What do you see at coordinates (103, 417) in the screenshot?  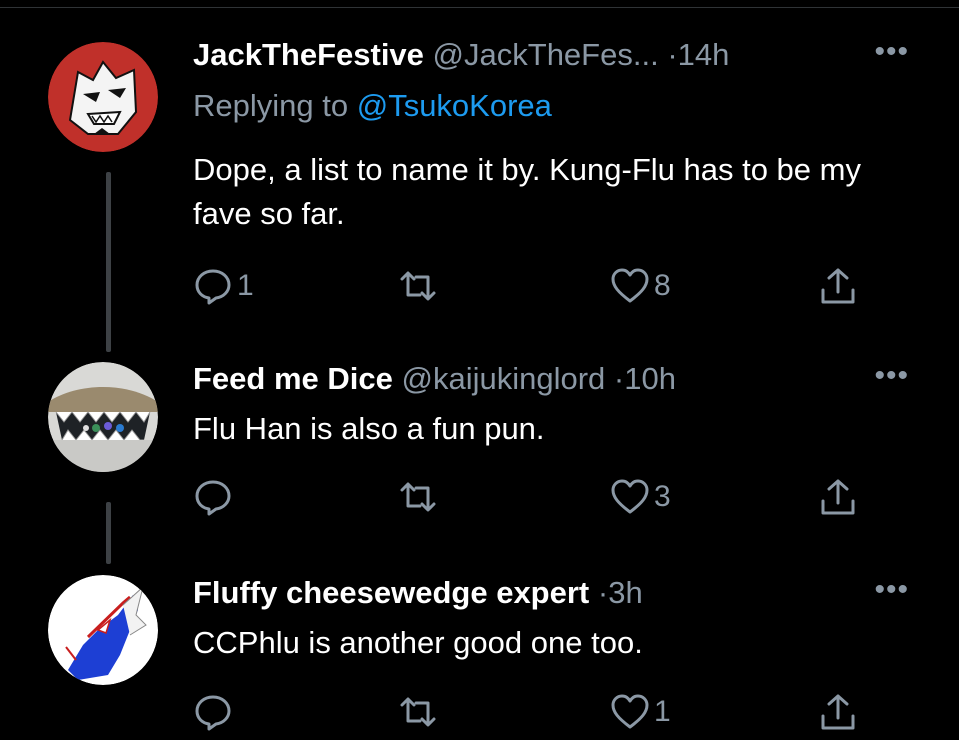 I see `avatar-feedmedice` at bounding box center [103, 417].